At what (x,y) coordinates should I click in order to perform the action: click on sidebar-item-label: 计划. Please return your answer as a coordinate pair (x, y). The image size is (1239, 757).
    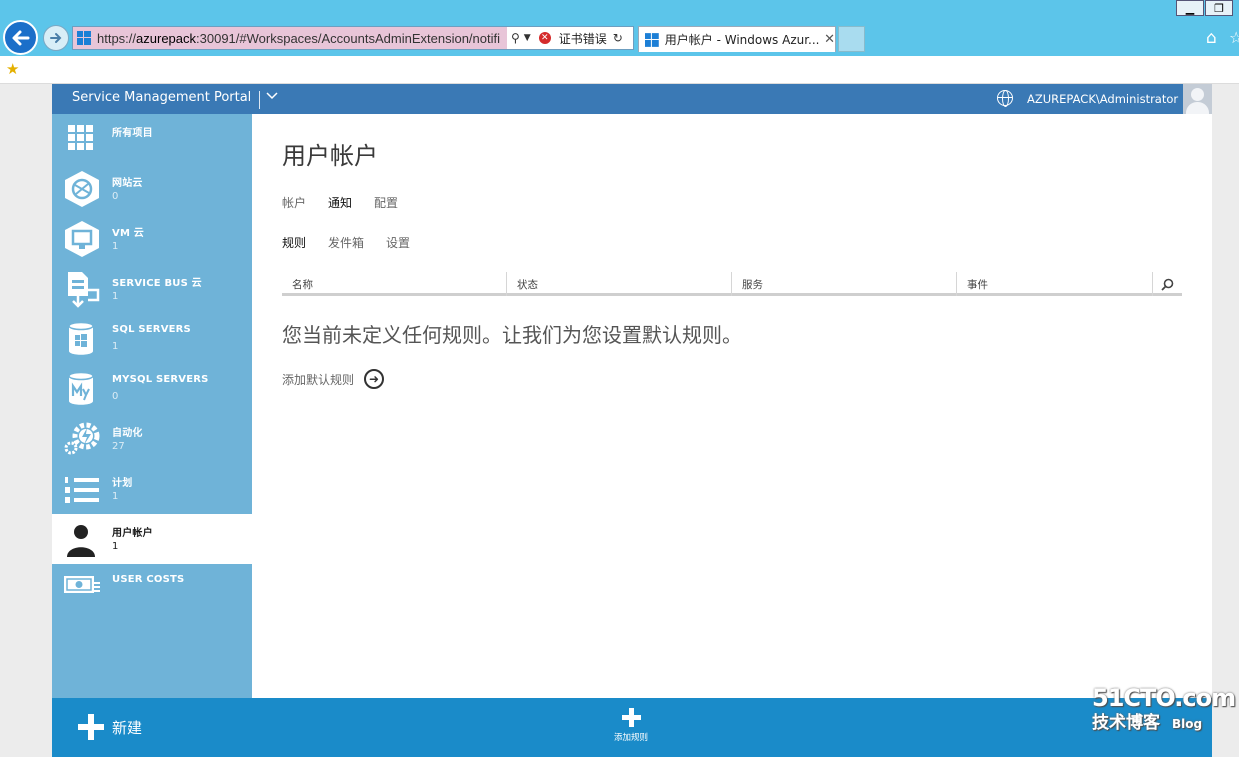
    Looking at the image, I should click on (122, 483).